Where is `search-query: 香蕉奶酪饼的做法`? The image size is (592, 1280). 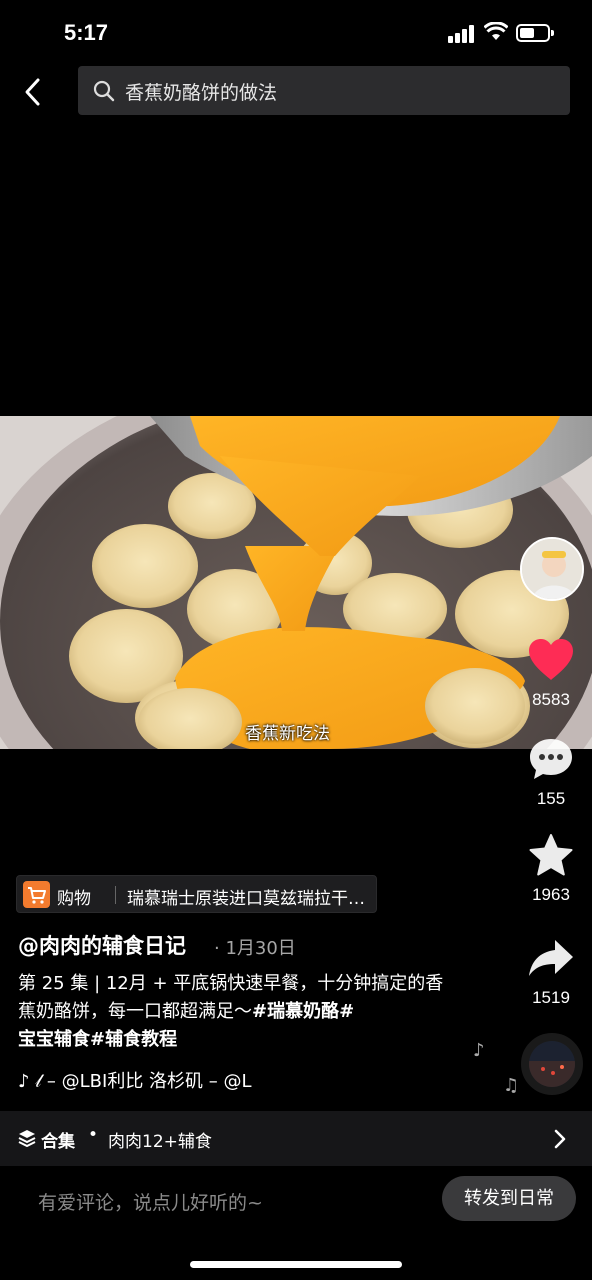 search-query: 香蕉奶酪饼的做法 is located at coordinates (201, 93).